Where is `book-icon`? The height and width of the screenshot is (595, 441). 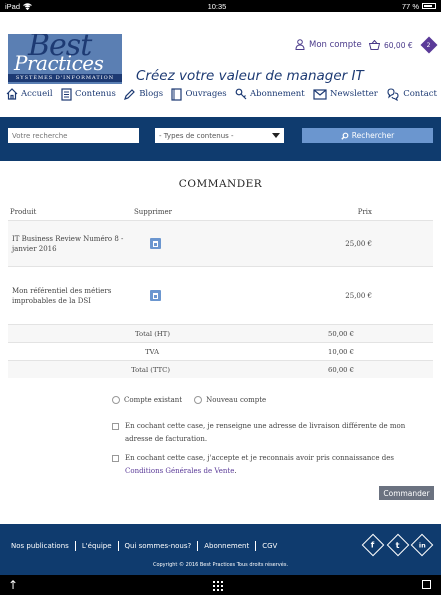 book-icon is located at coordinates (177, 94).